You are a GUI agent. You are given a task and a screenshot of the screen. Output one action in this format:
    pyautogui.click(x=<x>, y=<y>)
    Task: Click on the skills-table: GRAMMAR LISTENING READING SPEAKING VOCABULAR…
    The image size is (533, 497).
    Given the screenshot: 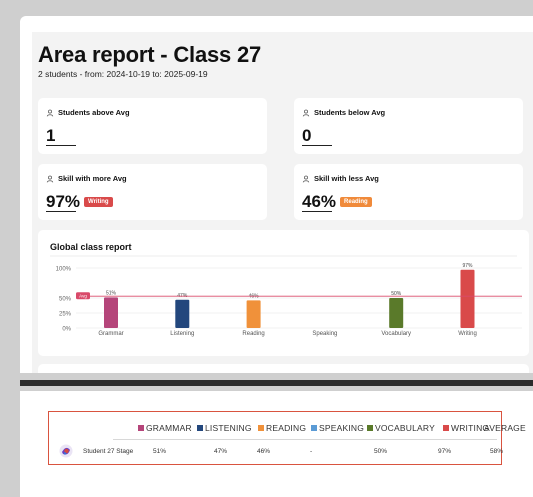 What is the action you would take?
    pyautogui.click(x=287, y=438)
    